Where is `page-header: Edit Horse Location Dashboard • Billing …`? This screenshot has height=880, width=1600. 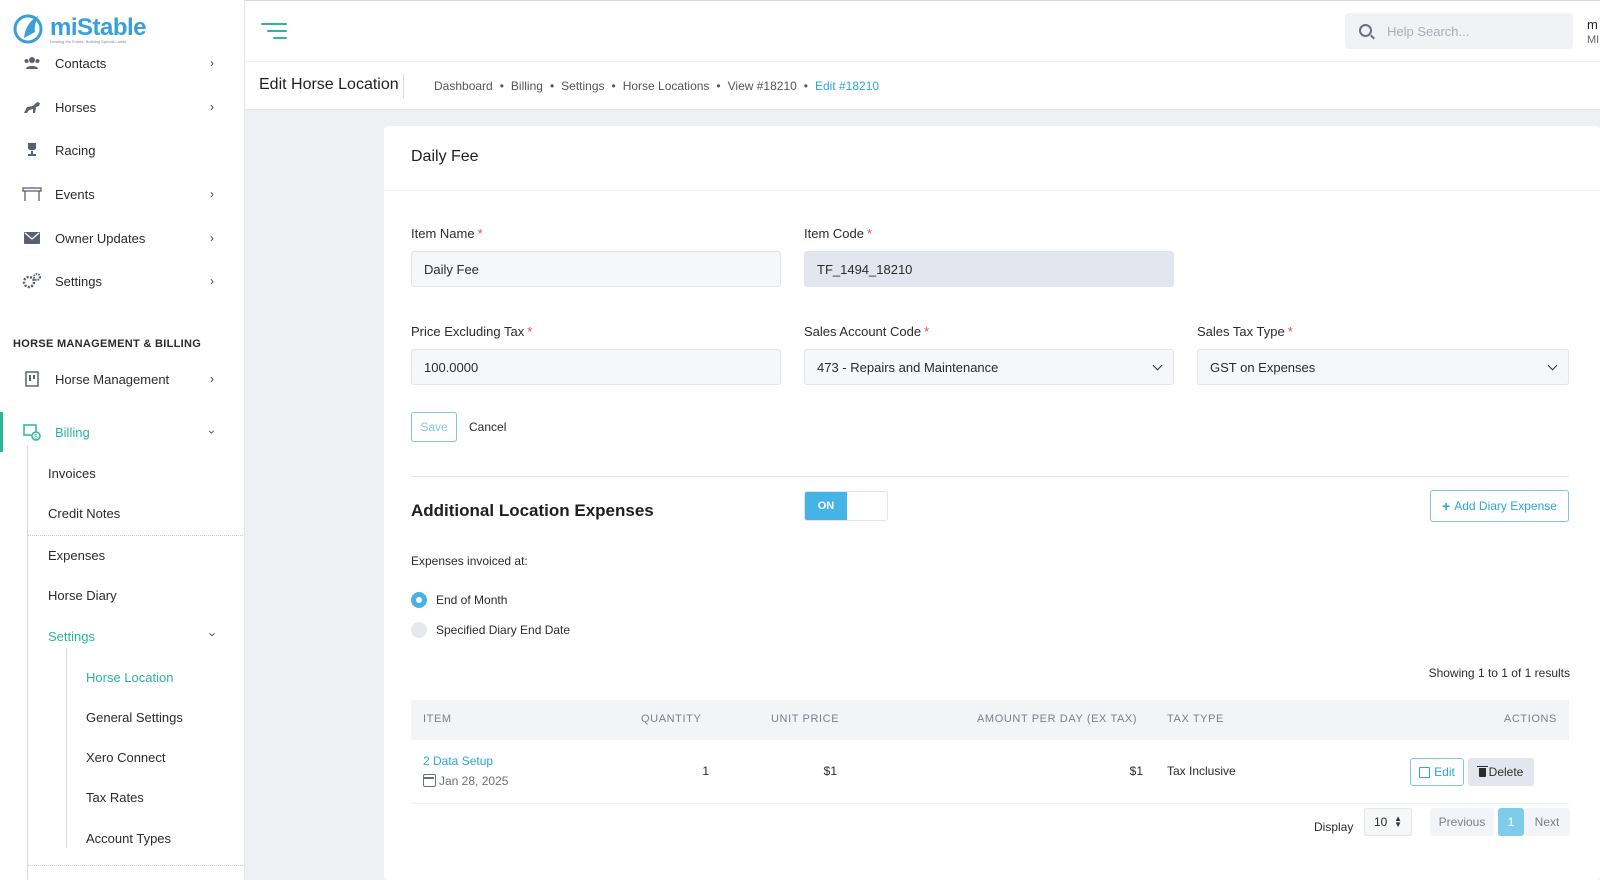
page-header: Edit Horse Location Dashboard • Billing … is located at coordinates (922, 86).